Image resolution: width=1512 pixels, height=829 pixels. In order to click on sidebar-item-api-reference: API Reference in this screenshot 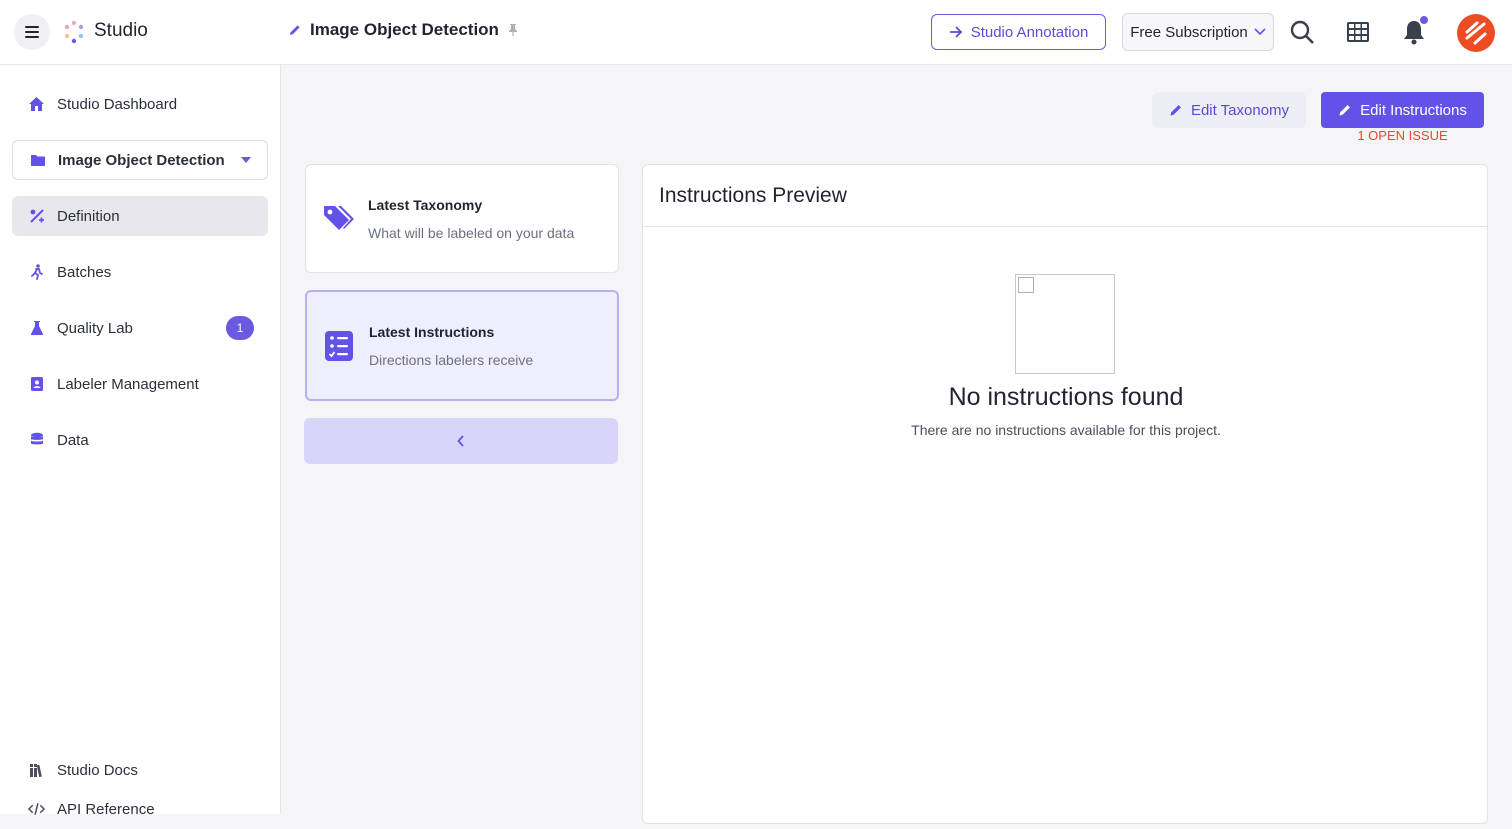, I will do `click(140, 809)`.